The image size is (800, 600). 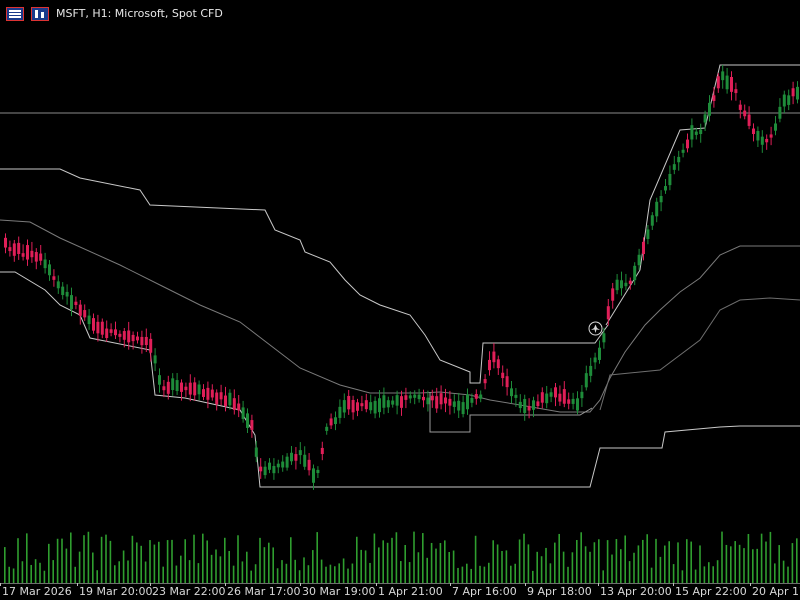 What do you see at coordinates (702, 195) in the screenshot?
I see `channel-high-line` at bounding box center [702, 195].